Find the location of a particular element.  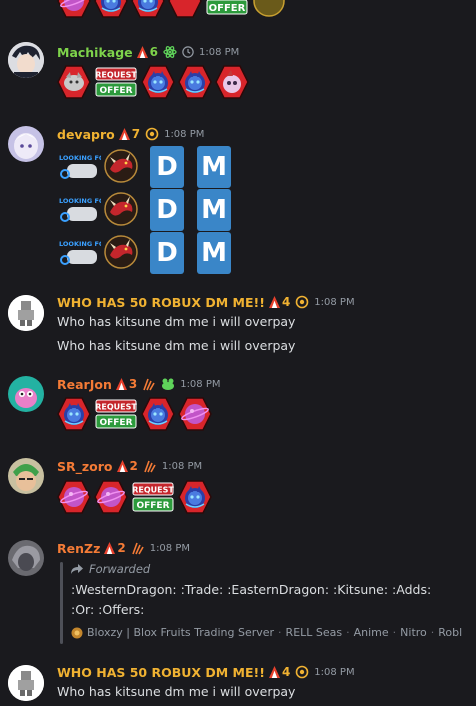

message-header: devapro 7 1:08 PM is located at coordinates (130, 134).